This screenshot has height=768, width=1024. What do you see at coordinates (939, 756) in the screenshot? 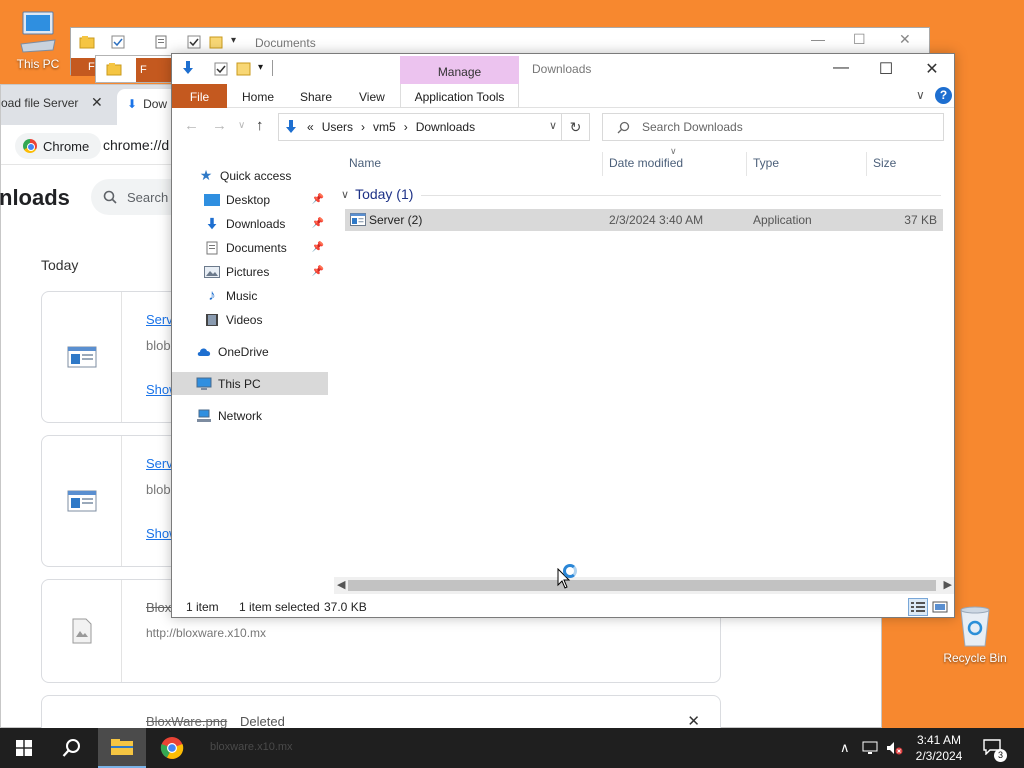
I see `clock-date: 2/3/2024` at bounding box center [939, 756].